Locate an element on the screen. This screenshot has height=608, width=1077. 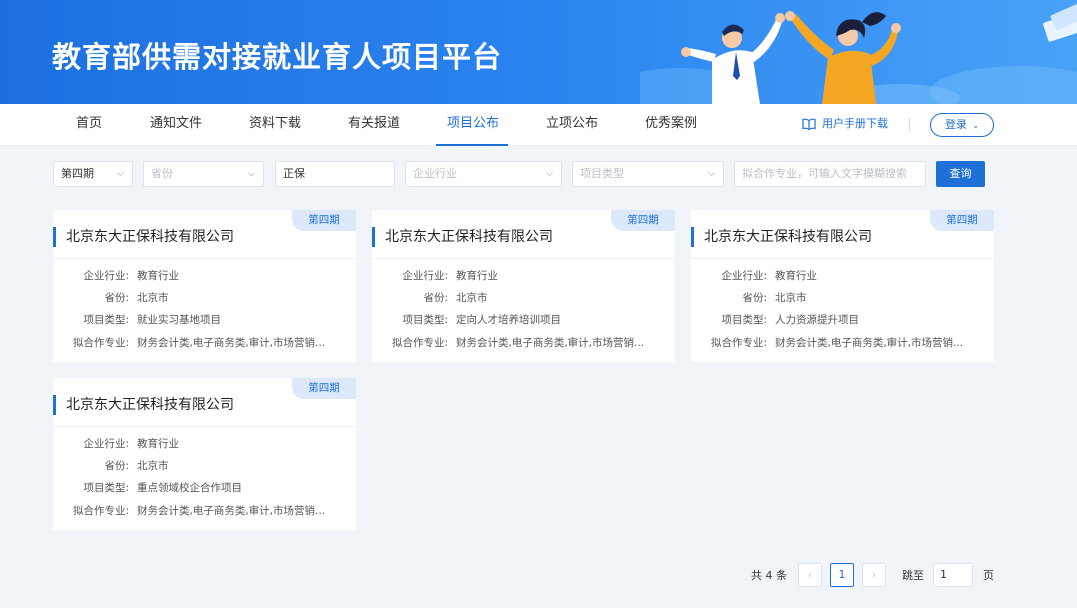
goto-page-input: 1 is located at coordinates (953, 575).